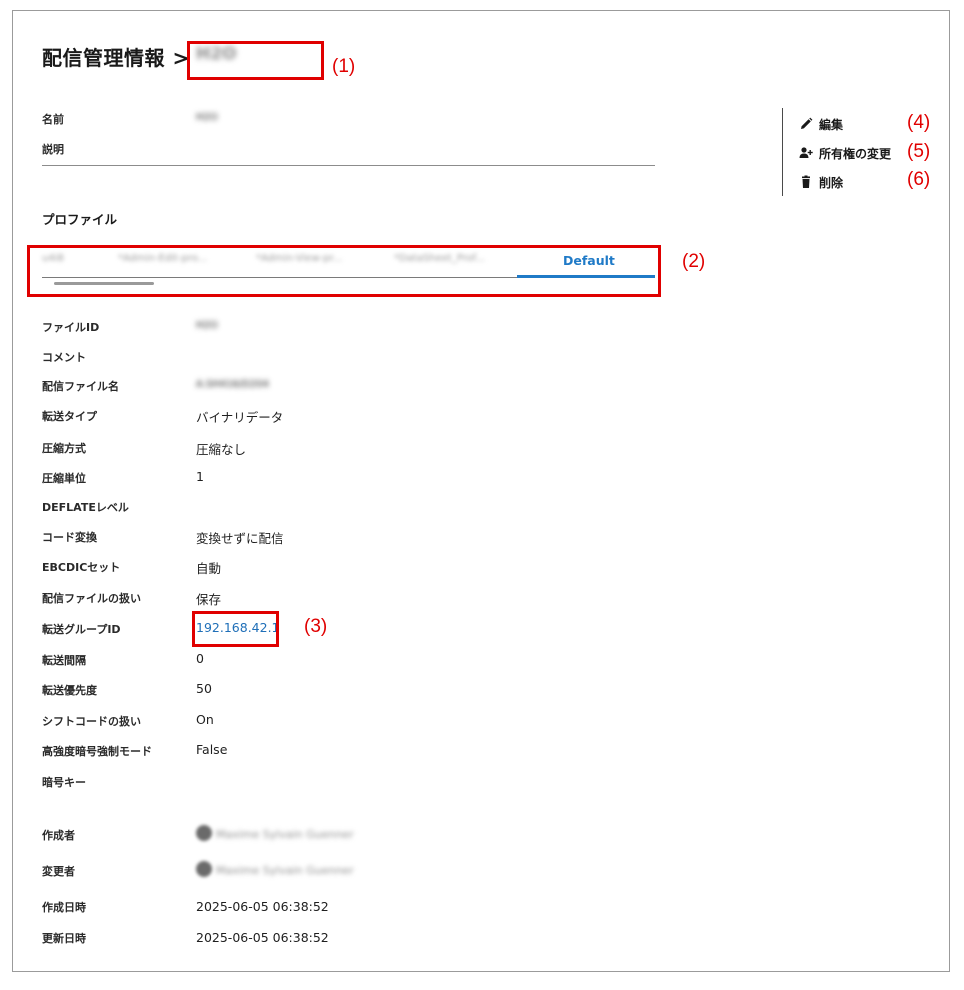 The width and height of the screenshot is (964, 990). Describe the element at coordinates (80, 219) in the screenshot. I see `profile-section-title: プロファイル` at that location.